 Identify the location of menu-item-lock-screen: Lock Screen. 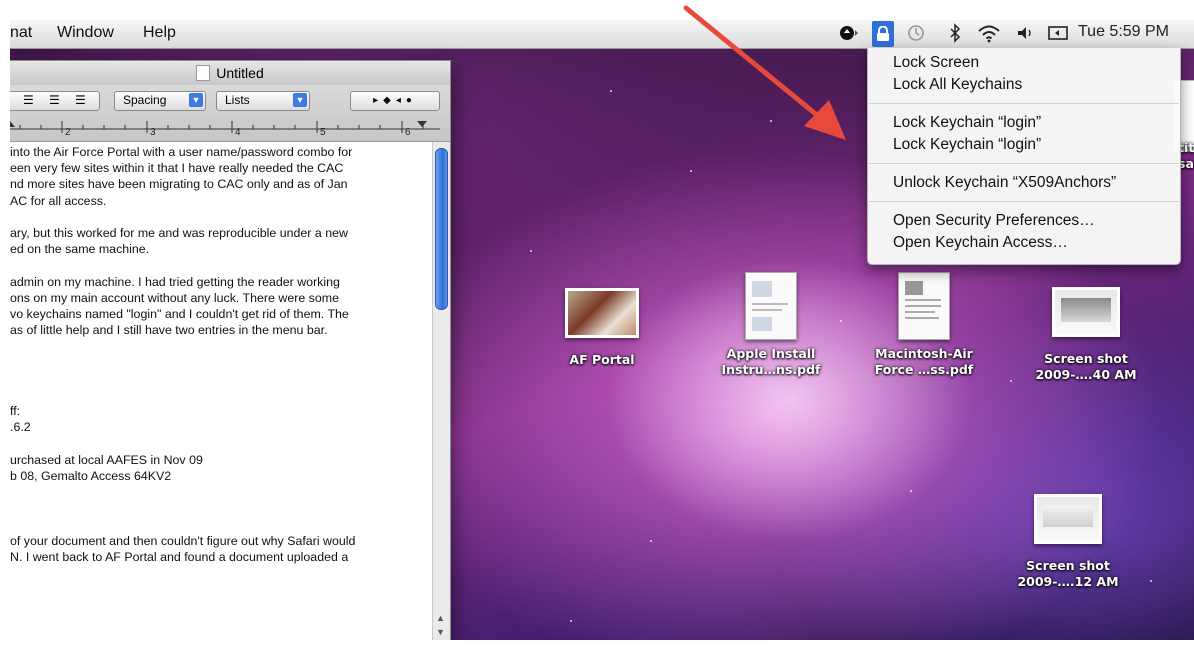
(936, 63).